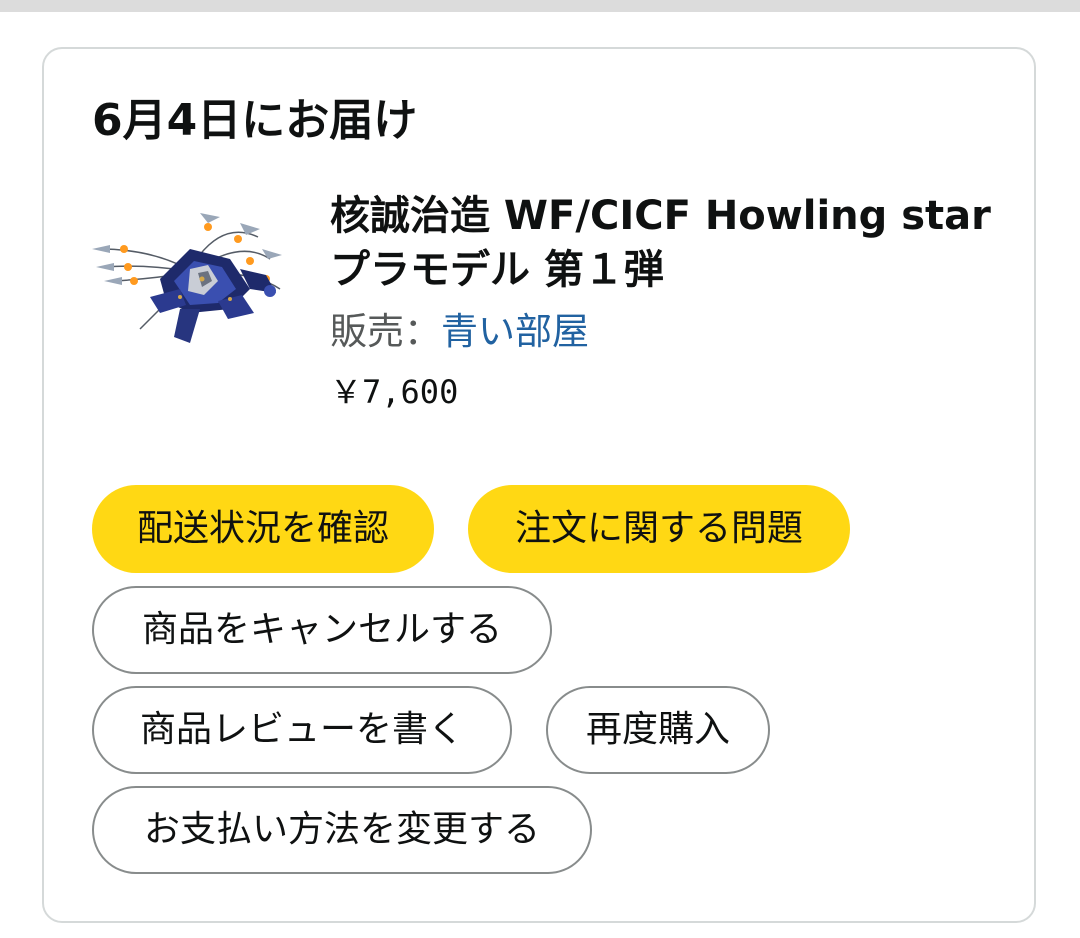  I want to click on order-problem-button: 注文に関する問題, so click(659, 529).